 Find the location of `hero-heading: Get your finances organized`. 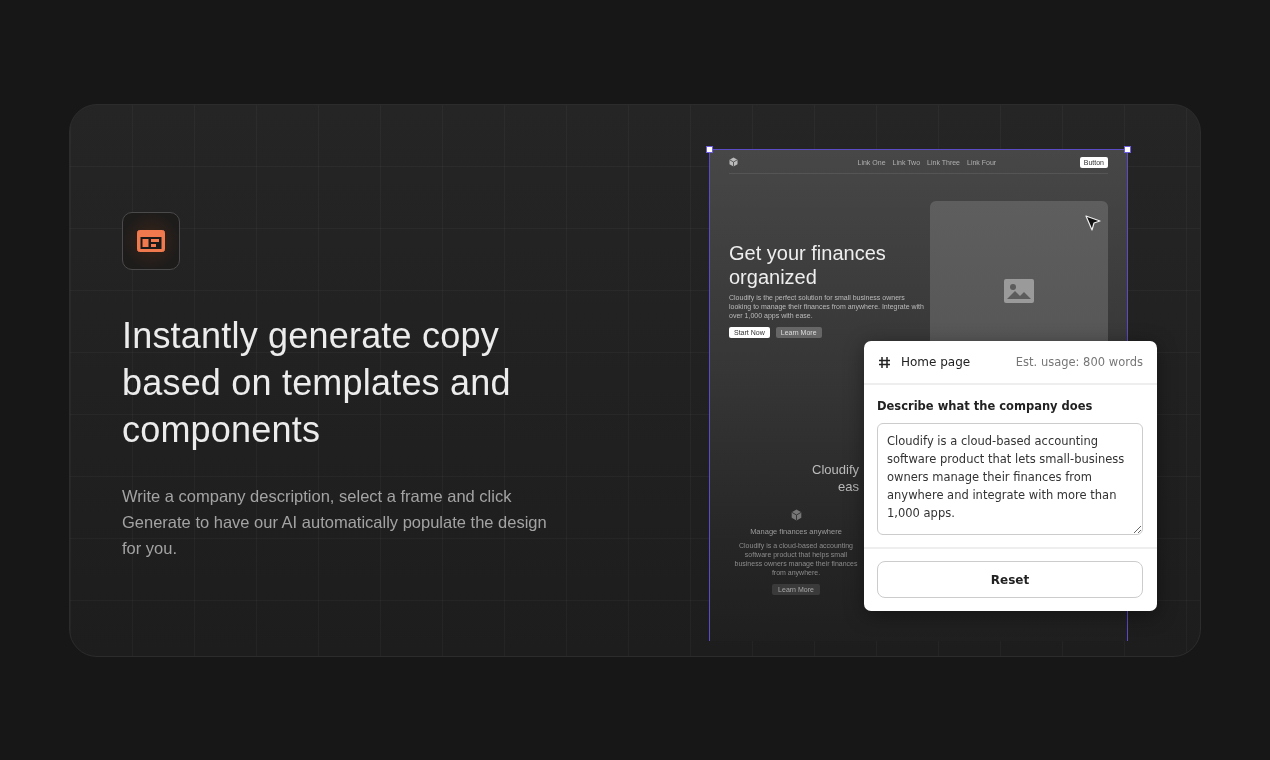

hero-heading: Get your finances organized is located at coordinates (808, 265).